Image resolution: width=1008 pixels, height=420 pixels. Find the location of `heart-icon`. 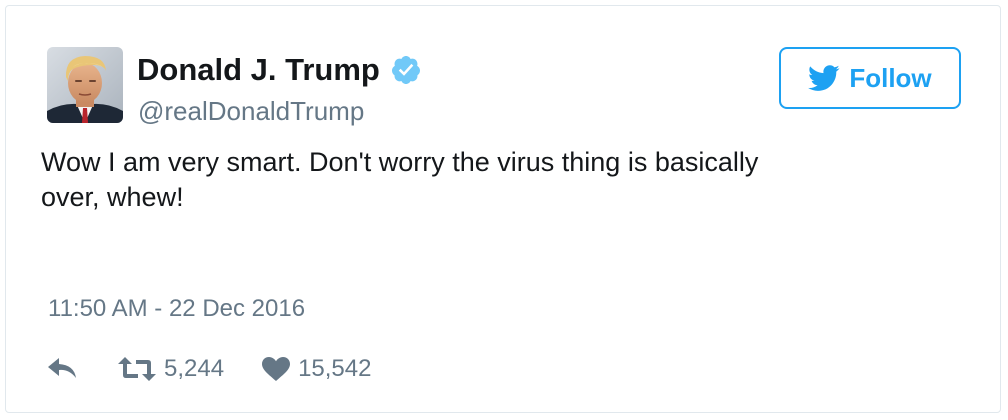

heart-icon is located at coordinates (276, 369).